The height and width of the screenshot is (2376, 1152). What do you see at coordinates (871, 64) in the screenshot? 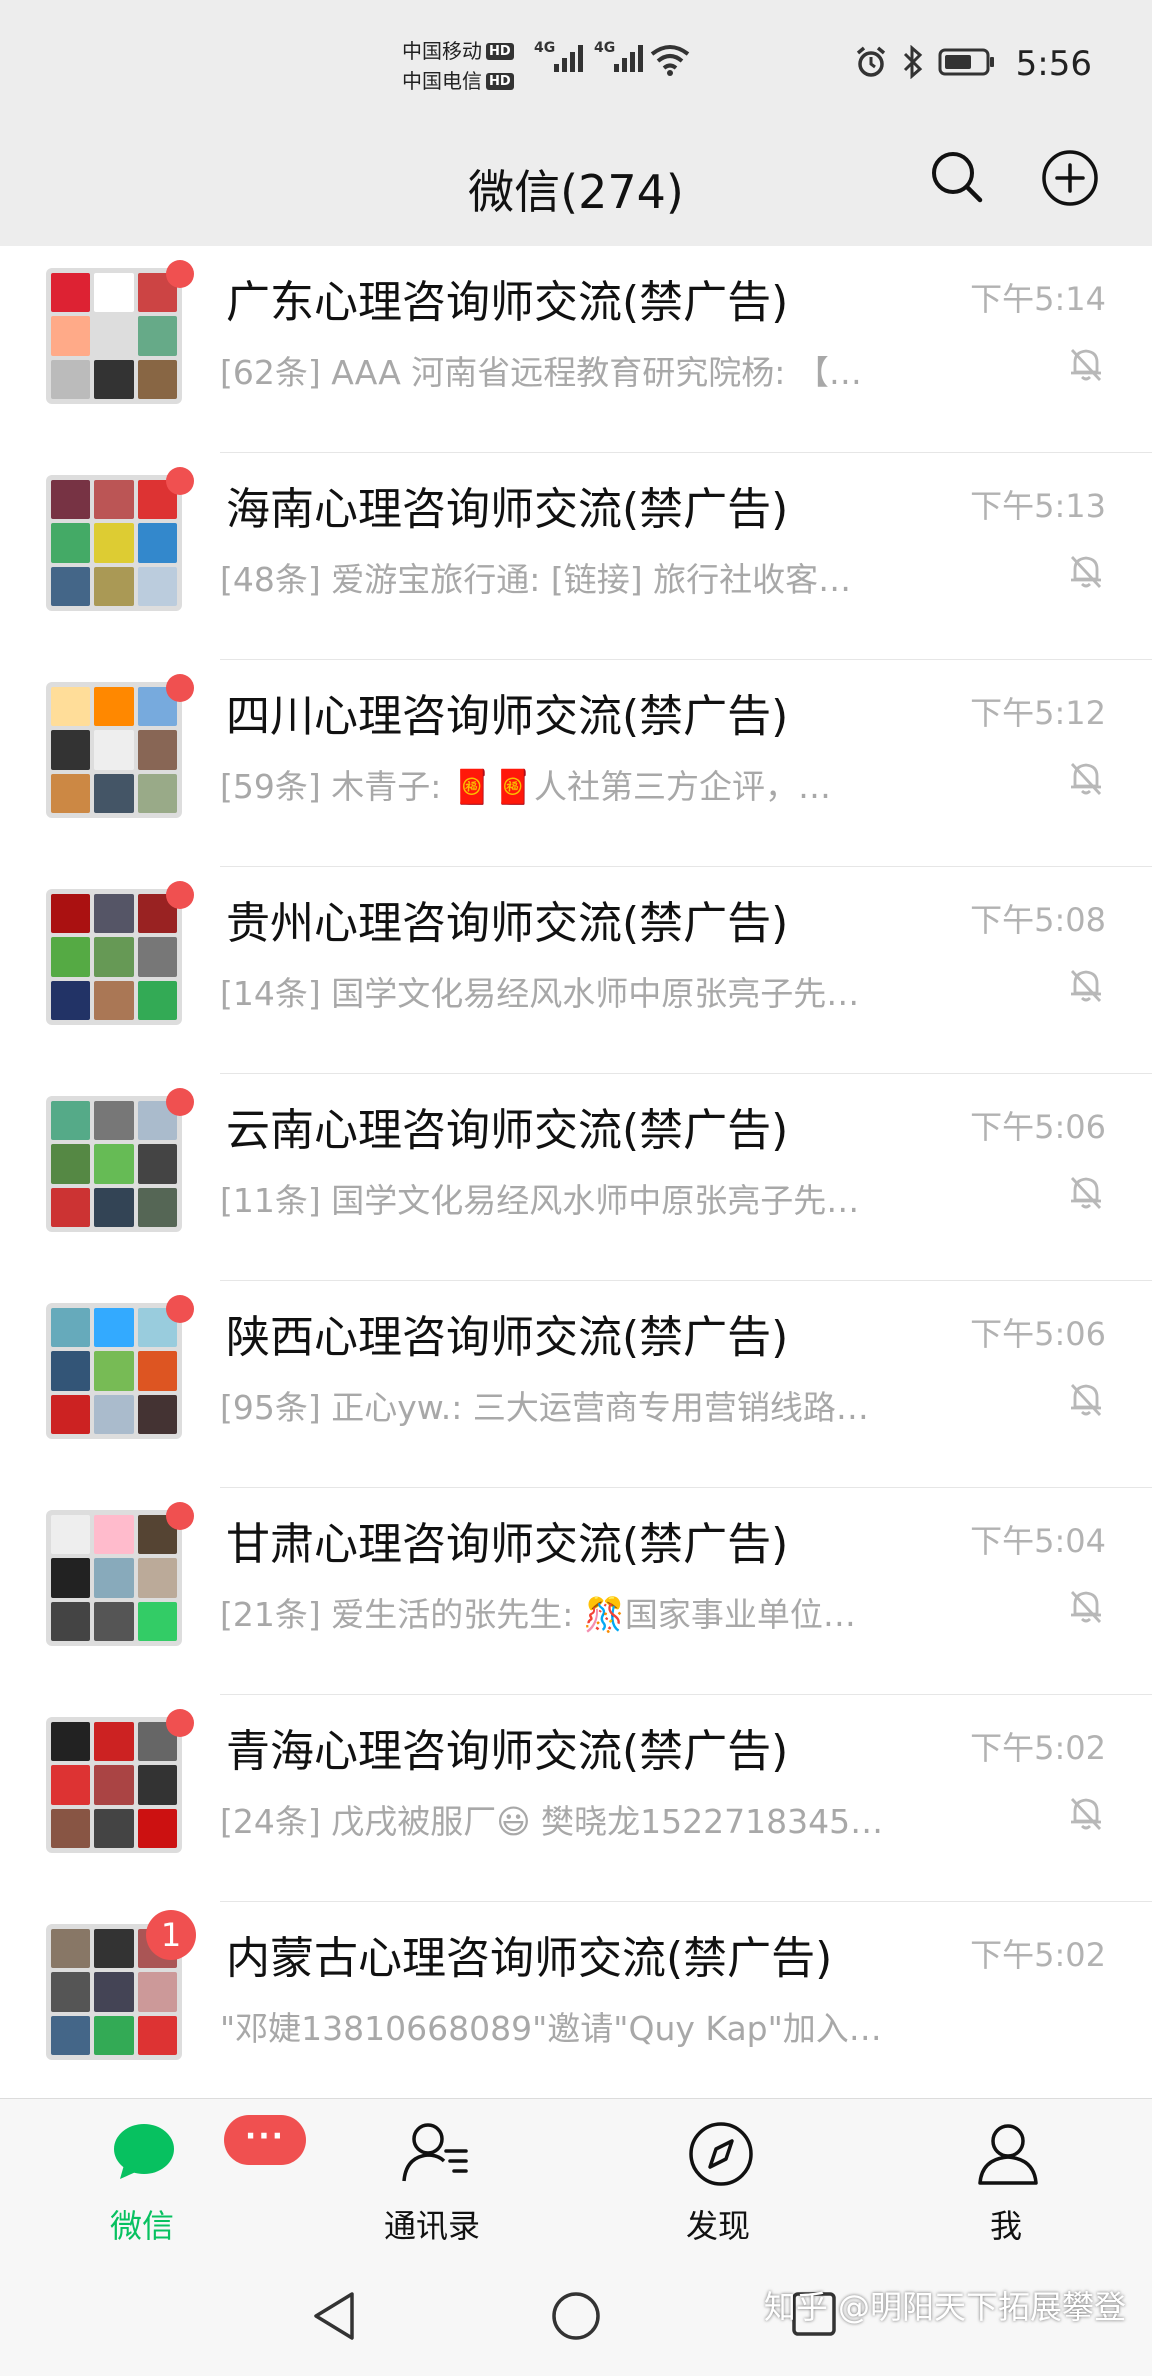
I see `alarm-icon` at bounding box center [871, 64].